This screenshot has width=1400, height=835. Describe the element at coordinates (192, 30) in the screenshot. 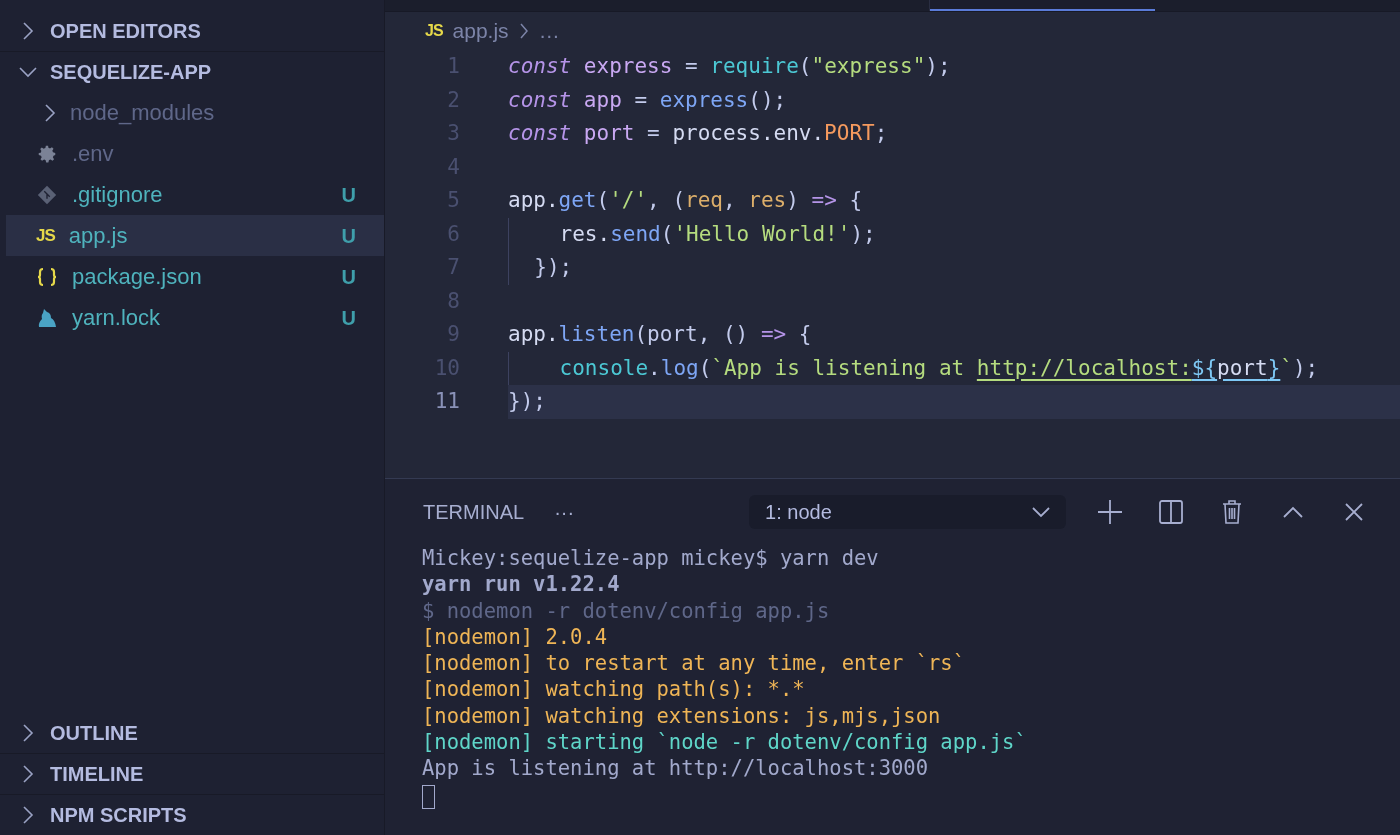

I see `section-header: OPEN EDITORS` at that location.